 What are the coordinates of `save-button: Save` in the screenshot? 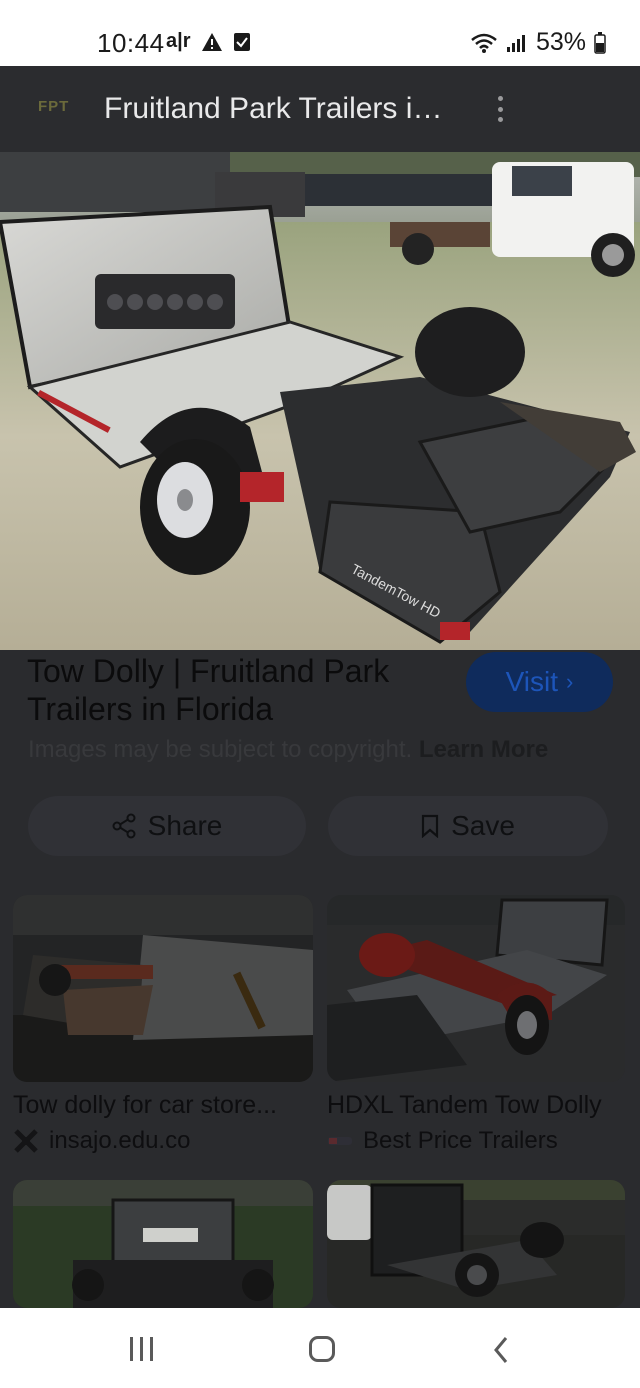 It's located at (468, 826).